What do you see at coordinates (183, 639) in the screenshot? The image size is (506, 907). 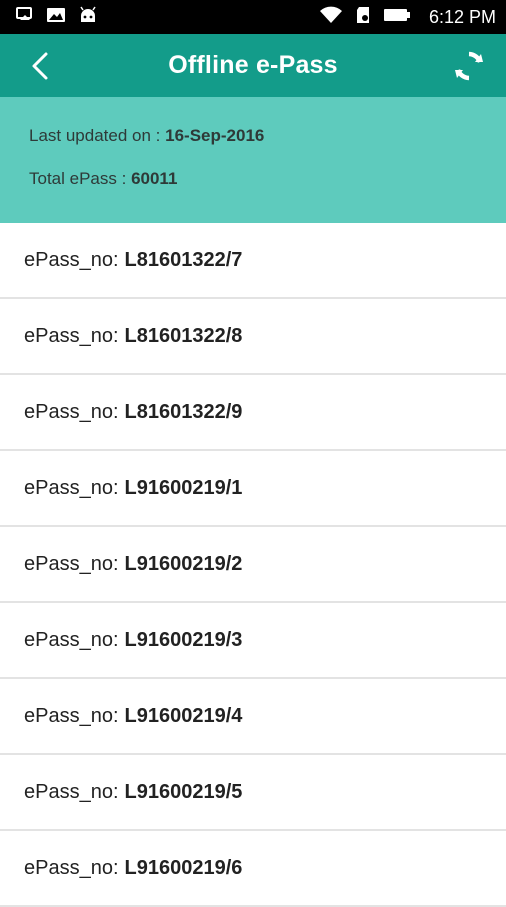 I see `epass-number: L91600219/3` at bounding box center [183, 639].